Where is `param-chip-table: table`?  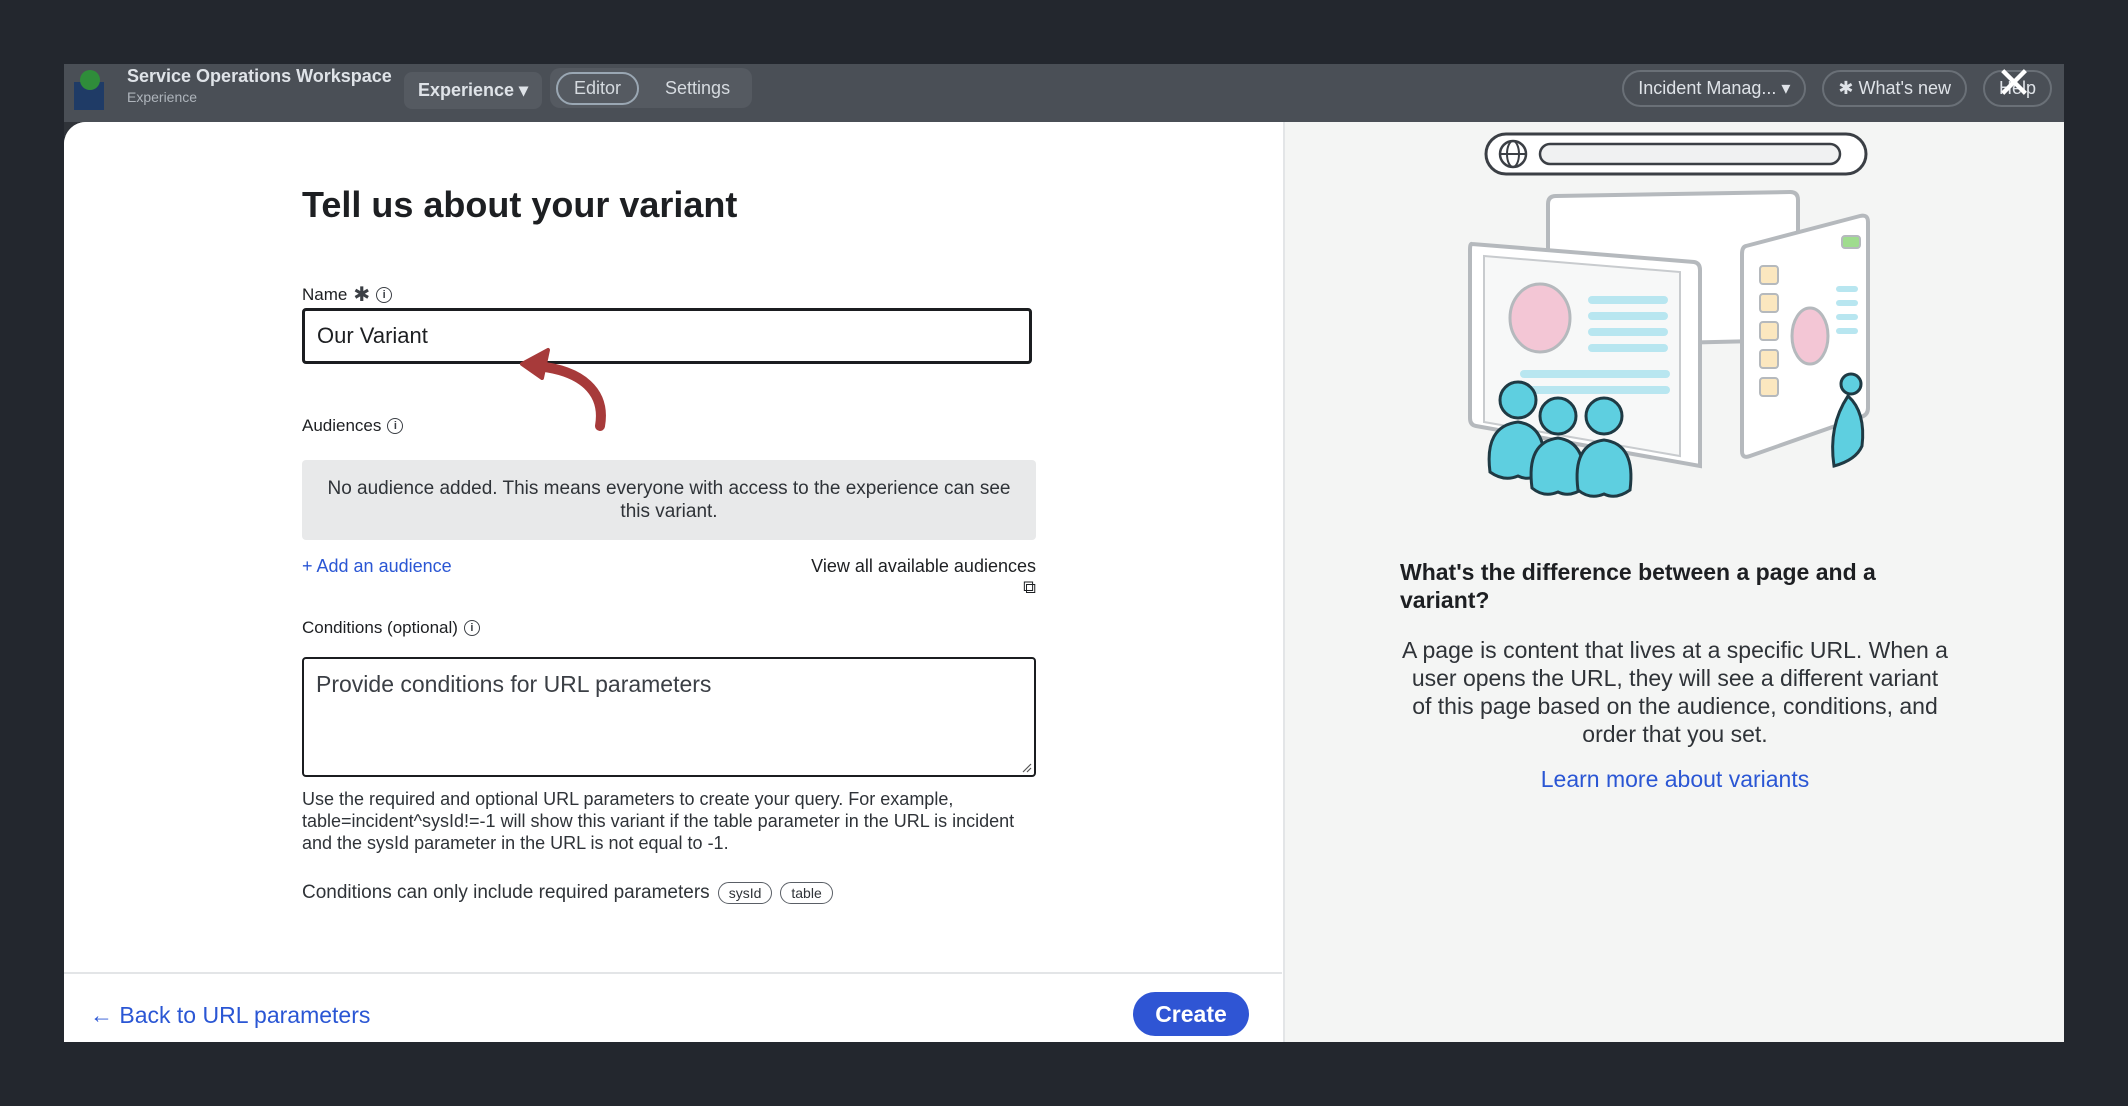 param-chip-table: table is located at coordinates (806, 893).